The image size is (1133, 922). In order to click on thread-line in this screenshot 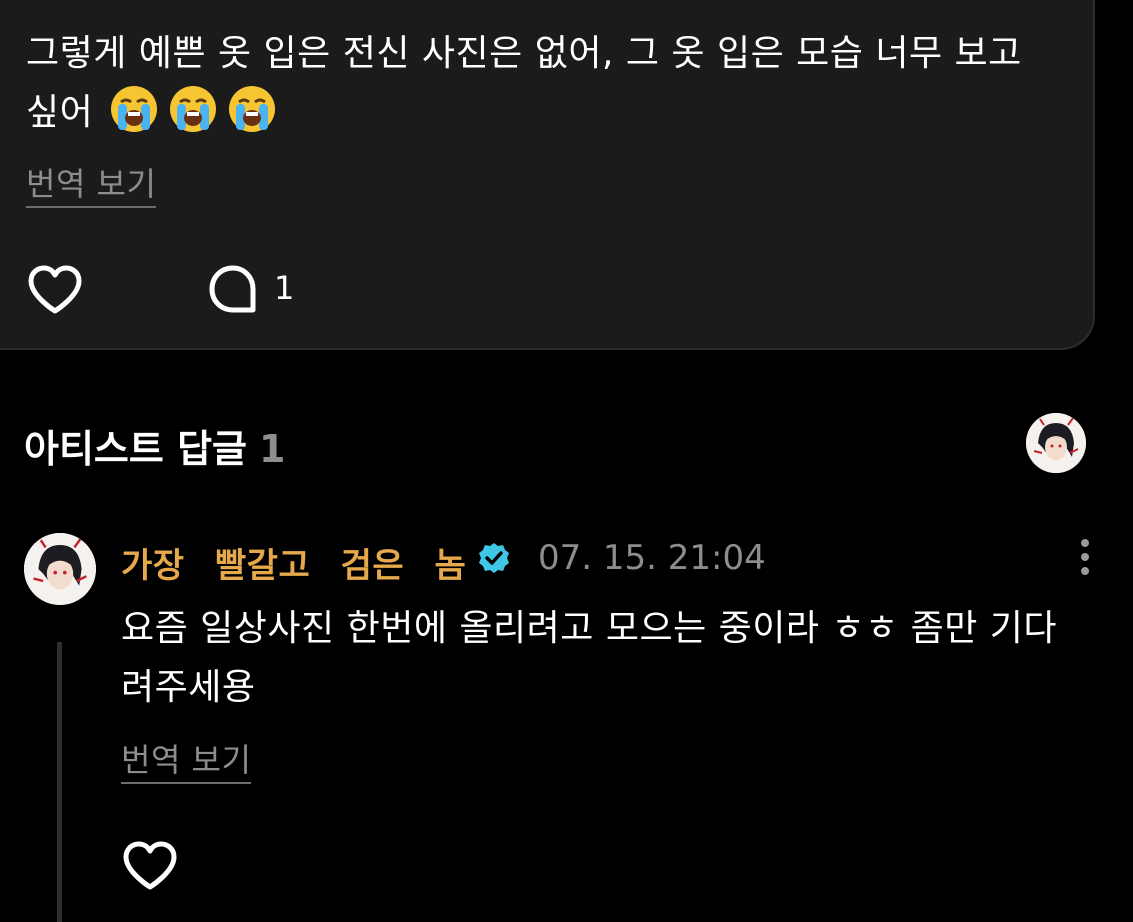, I will do `click(59, 782)`.